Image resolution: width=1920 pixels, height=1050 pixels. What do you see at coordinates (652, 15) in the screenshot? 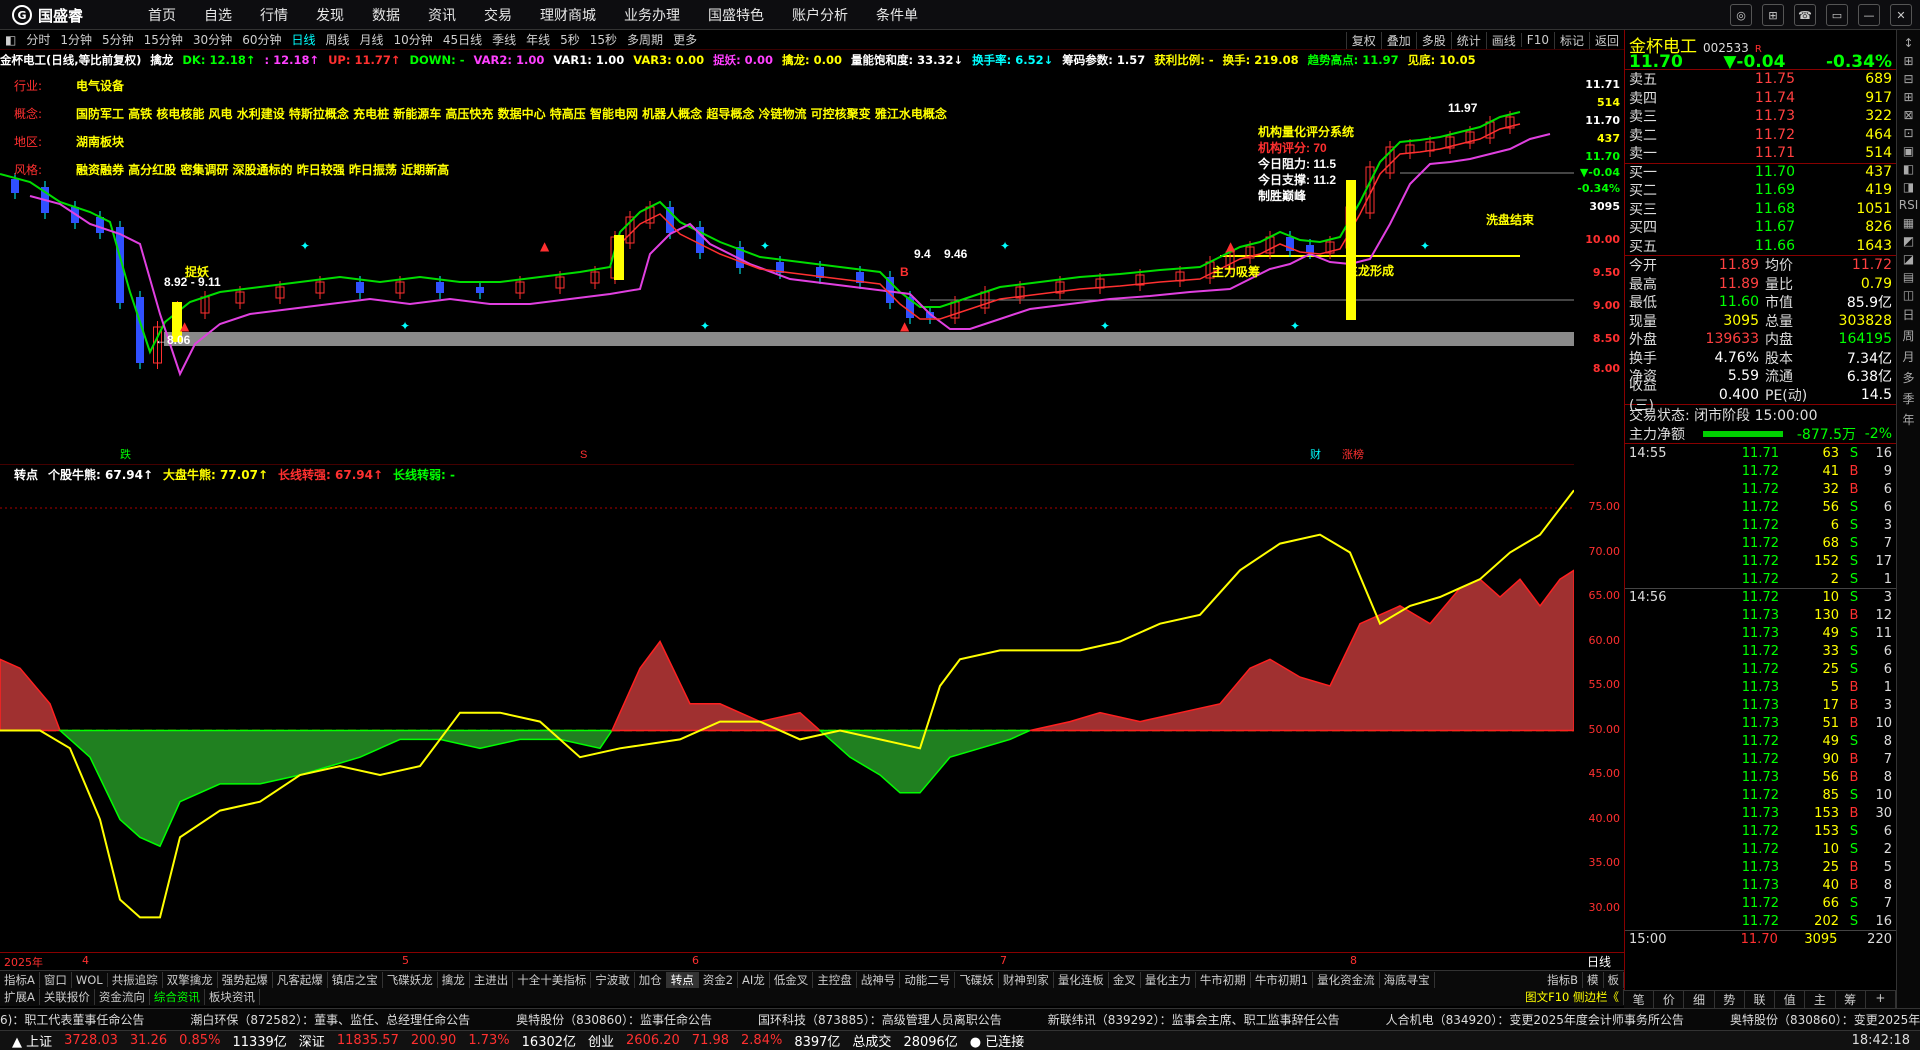
I see `menu-item-8: 业务办理` at bounding box center [652, 15].